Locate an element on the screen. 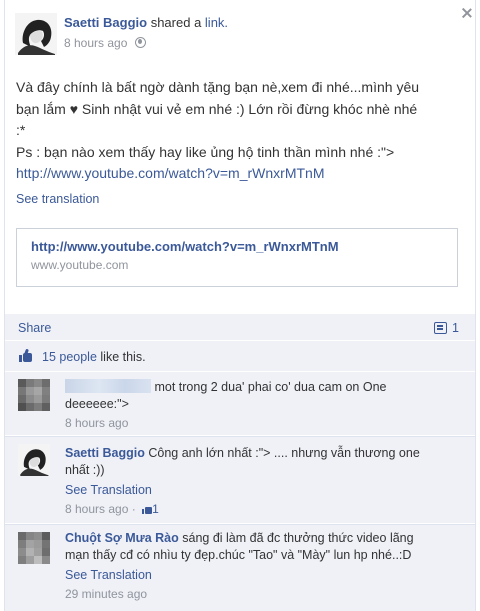  commenter-avatar-image is located at coordinates (34, 460).